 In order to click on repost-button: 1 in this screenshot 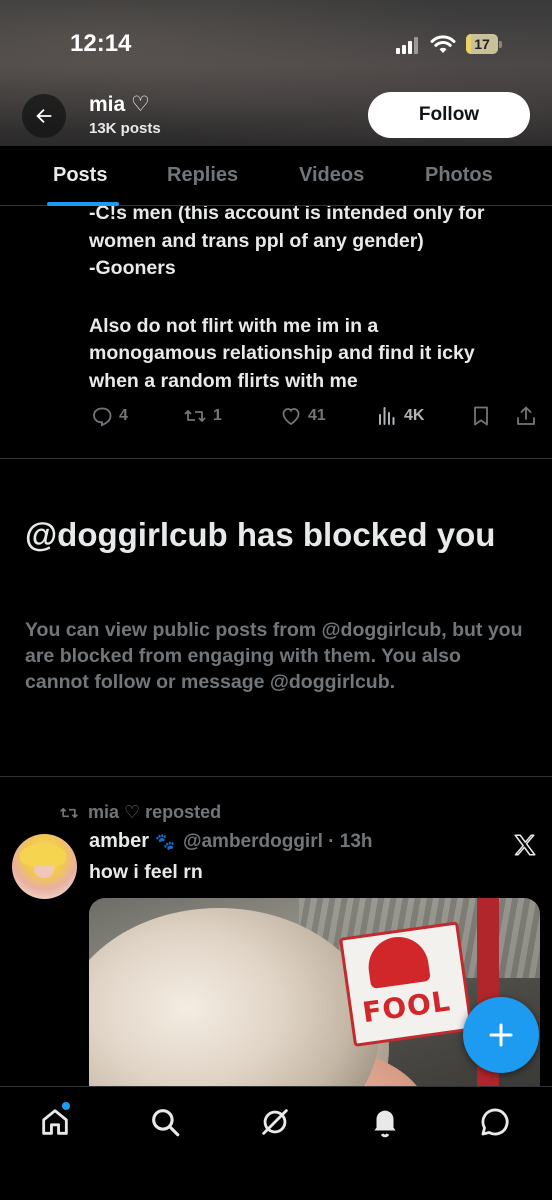, I will do `click(201, 416)`.